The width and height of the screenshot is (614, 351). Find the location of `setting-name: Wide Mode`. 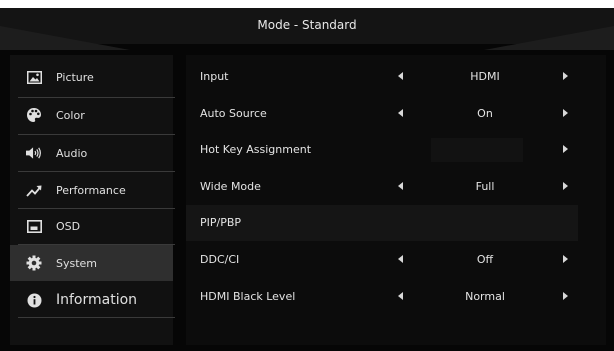

setting-name: Wide Mode is located at coordinates (230, 186).